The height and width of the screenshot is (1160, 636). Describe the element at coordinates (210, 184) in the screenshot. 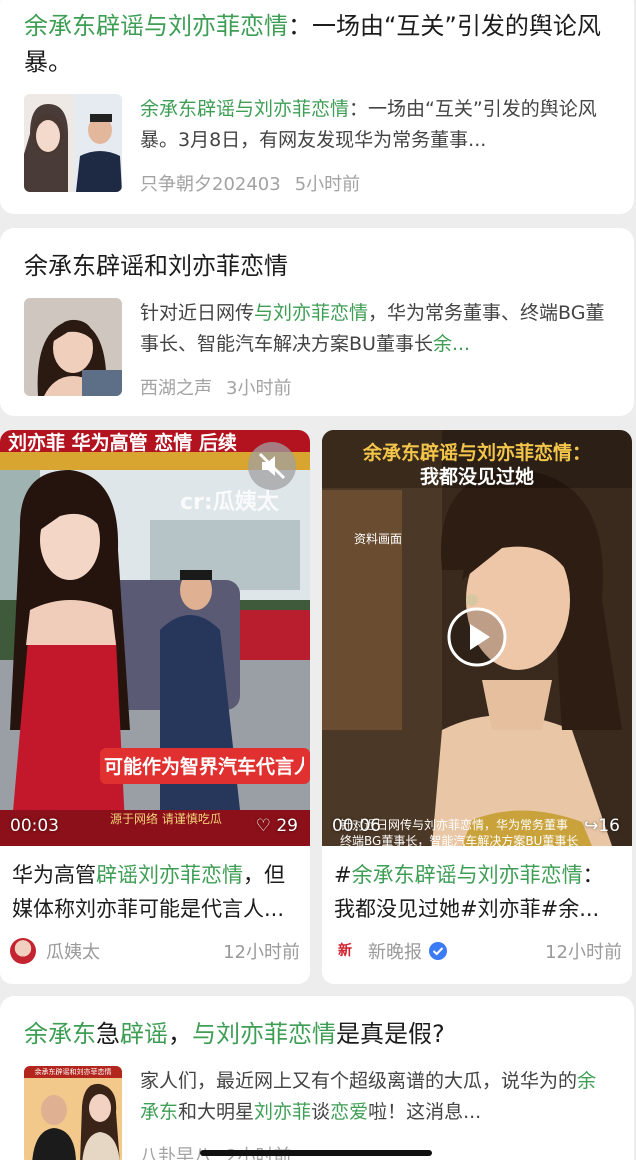

I see `source-name: 只争朝夕202403` at that location.